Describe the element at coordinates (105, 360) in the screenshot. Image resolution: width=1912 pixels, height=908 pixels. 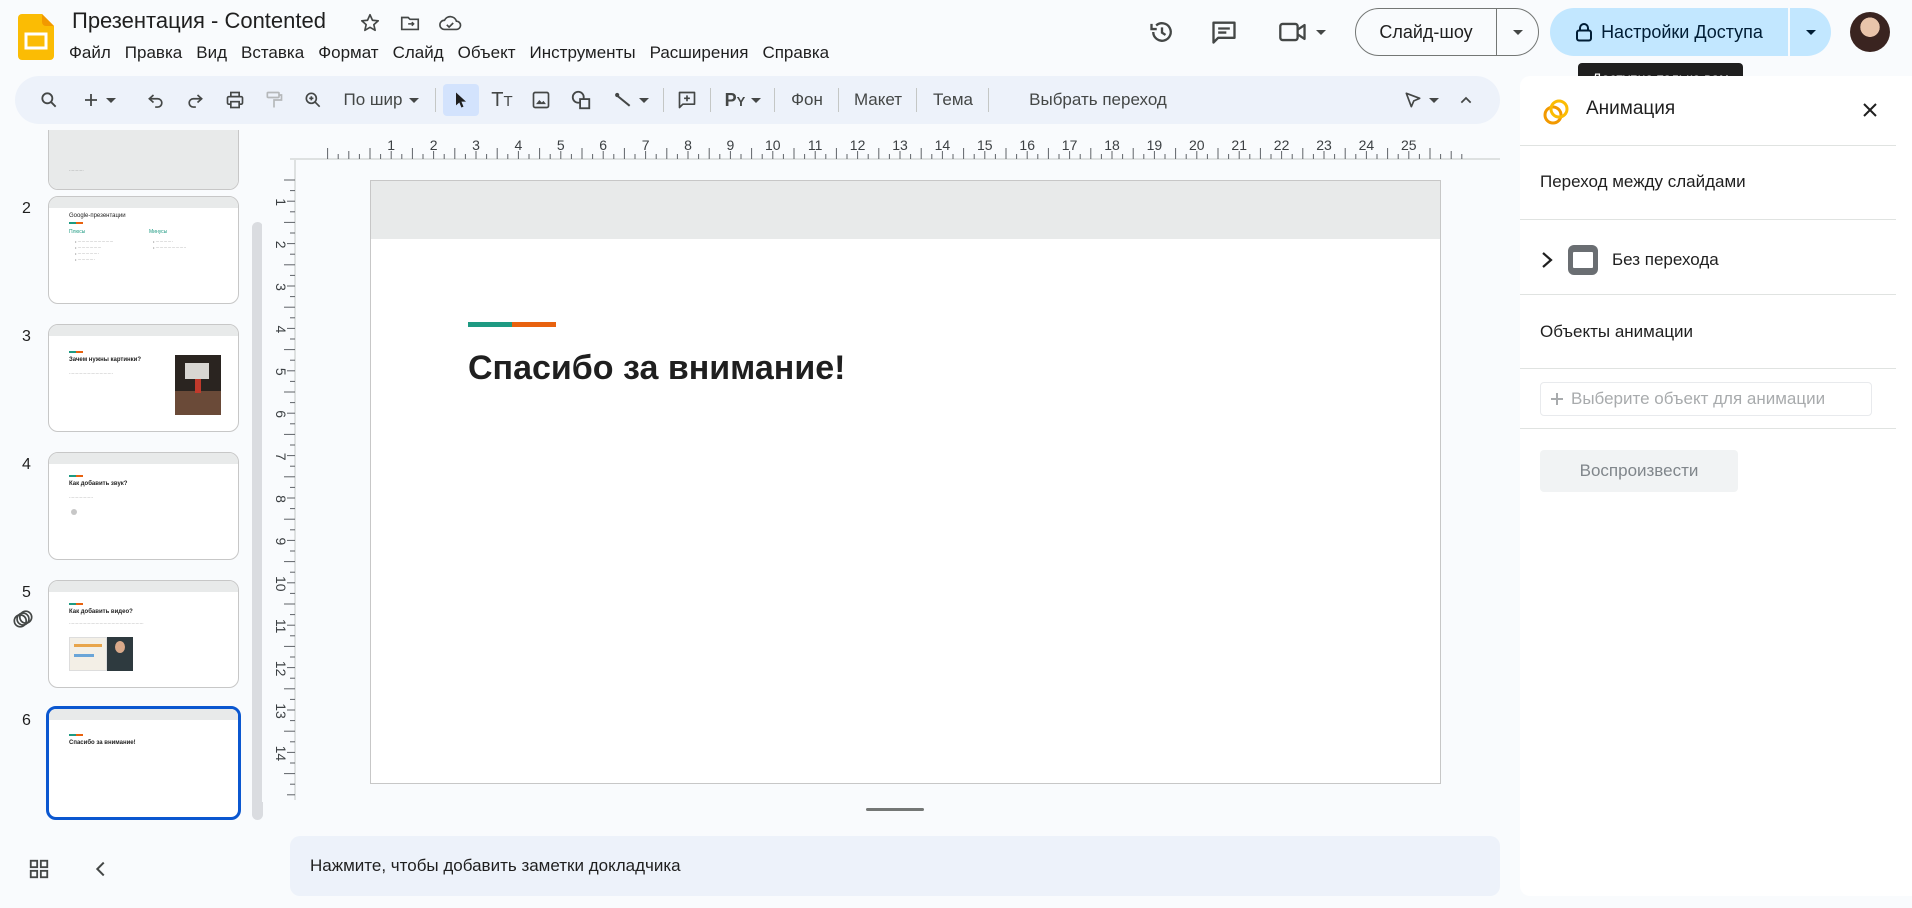
I see `slide-thumb-title: Зачем нужны картинки?` at that location.